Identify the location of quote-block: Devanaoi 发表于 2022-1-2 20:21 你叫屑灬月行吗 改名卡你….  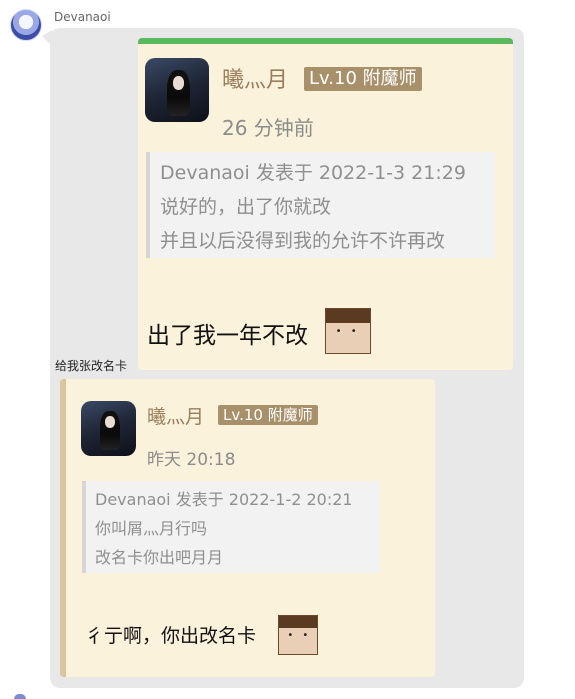
(231, 527).